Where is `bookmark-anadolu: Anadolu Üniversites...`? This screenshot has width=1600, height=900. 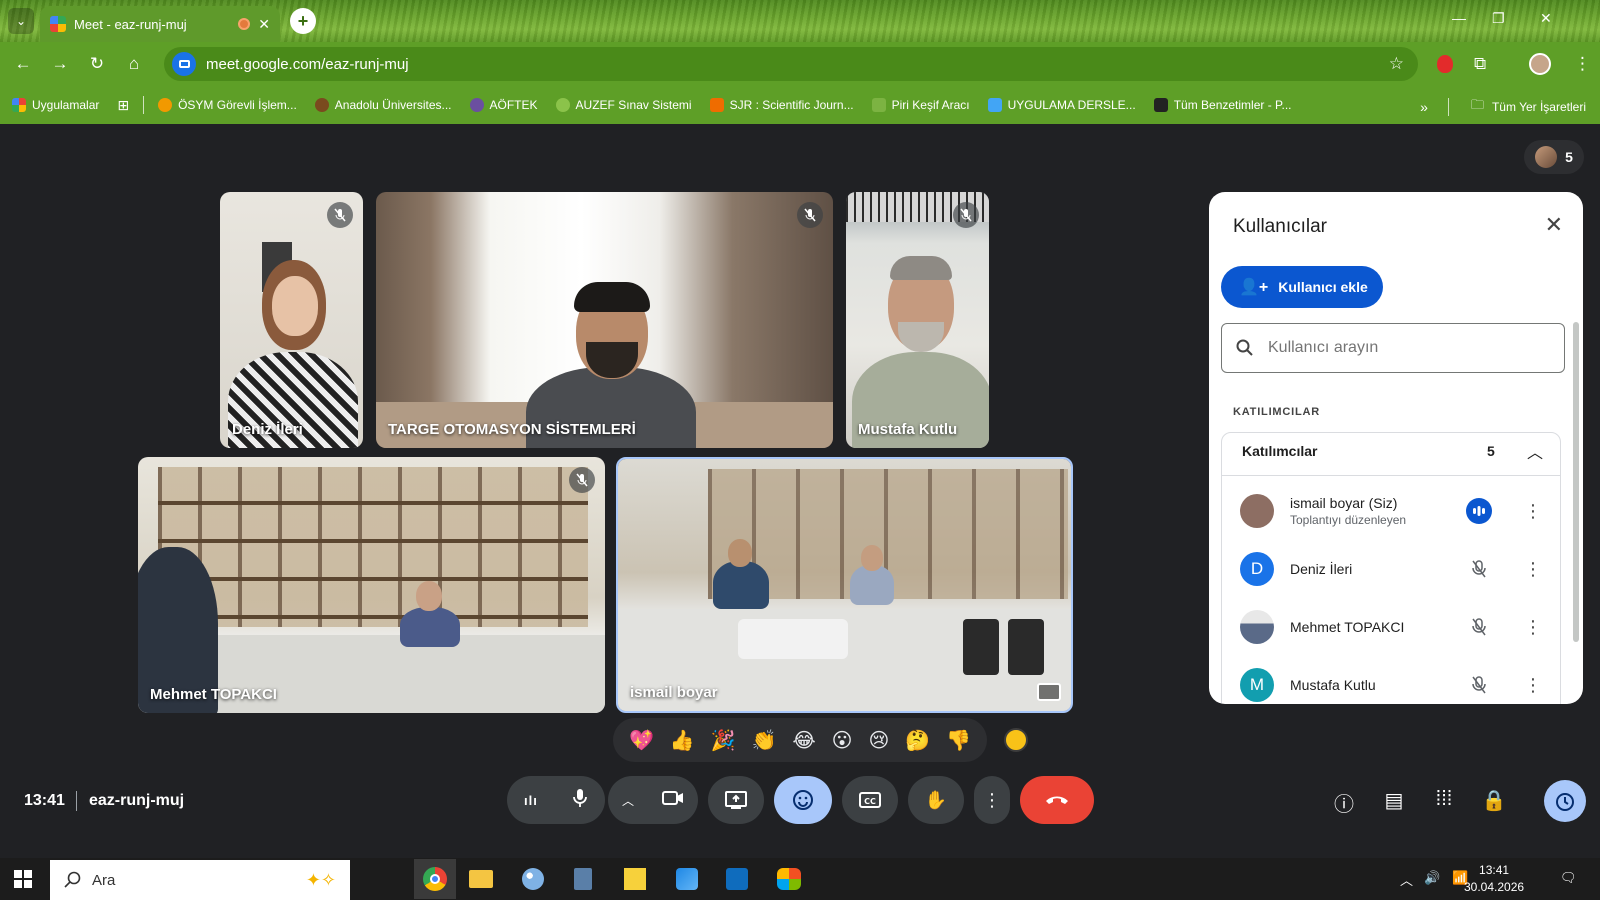
bookmark-anadolu: Anadolu Üniversites... is located at coordinates (383, 105).